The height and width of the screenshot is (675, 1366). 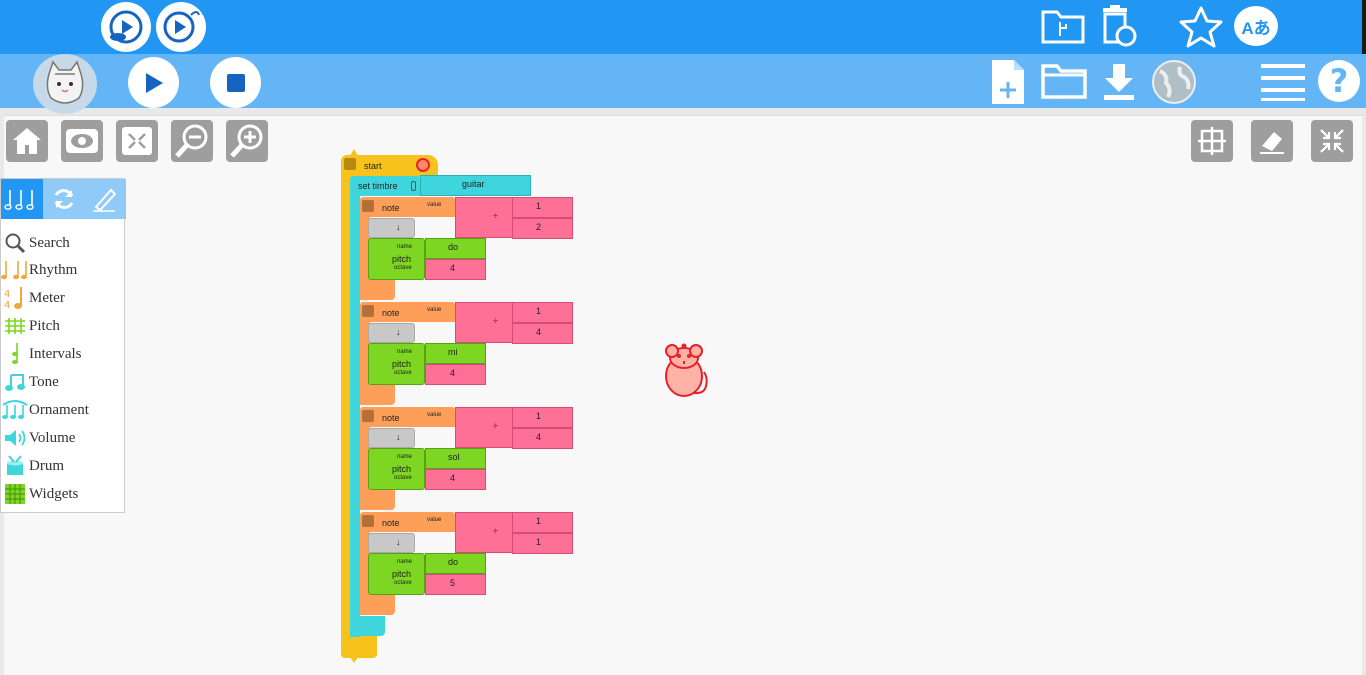 What do you see at coordinates (22, 199) in the screenshot?
I see `tab-music` at bounding box center [22, 199].